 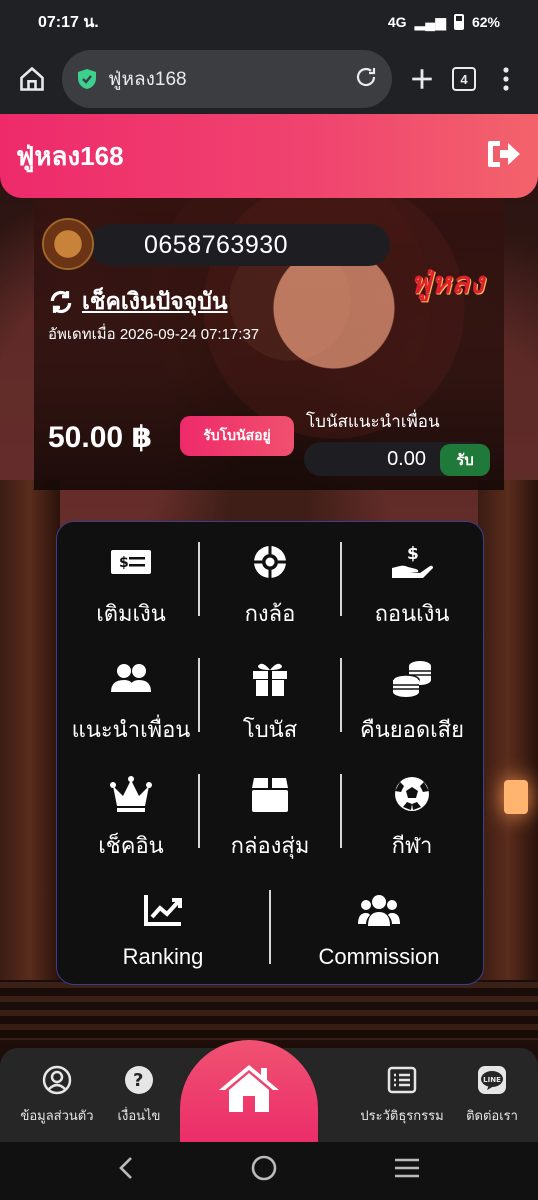 I want to click on site-brand: ฟู่หลง168, so click(x=70, y=155).